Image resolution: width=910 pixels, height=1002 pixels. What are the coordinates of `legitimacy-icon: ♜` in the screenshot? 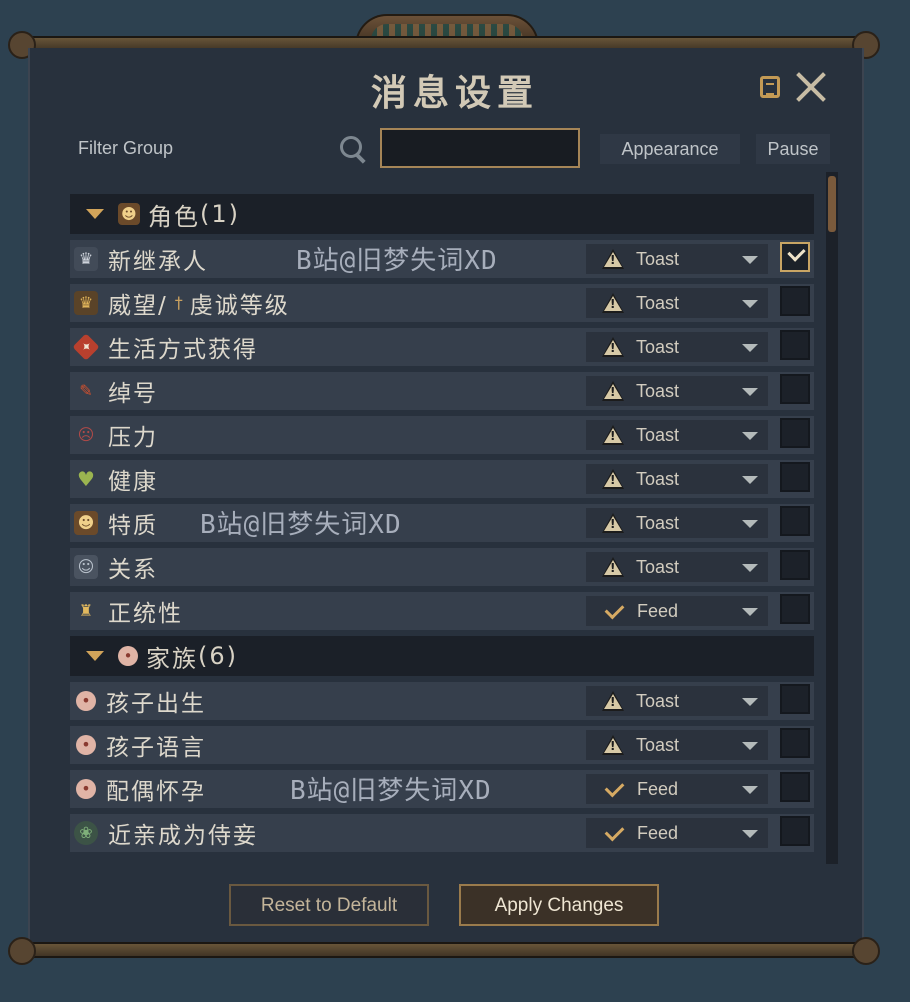 It's located at (86, 610).